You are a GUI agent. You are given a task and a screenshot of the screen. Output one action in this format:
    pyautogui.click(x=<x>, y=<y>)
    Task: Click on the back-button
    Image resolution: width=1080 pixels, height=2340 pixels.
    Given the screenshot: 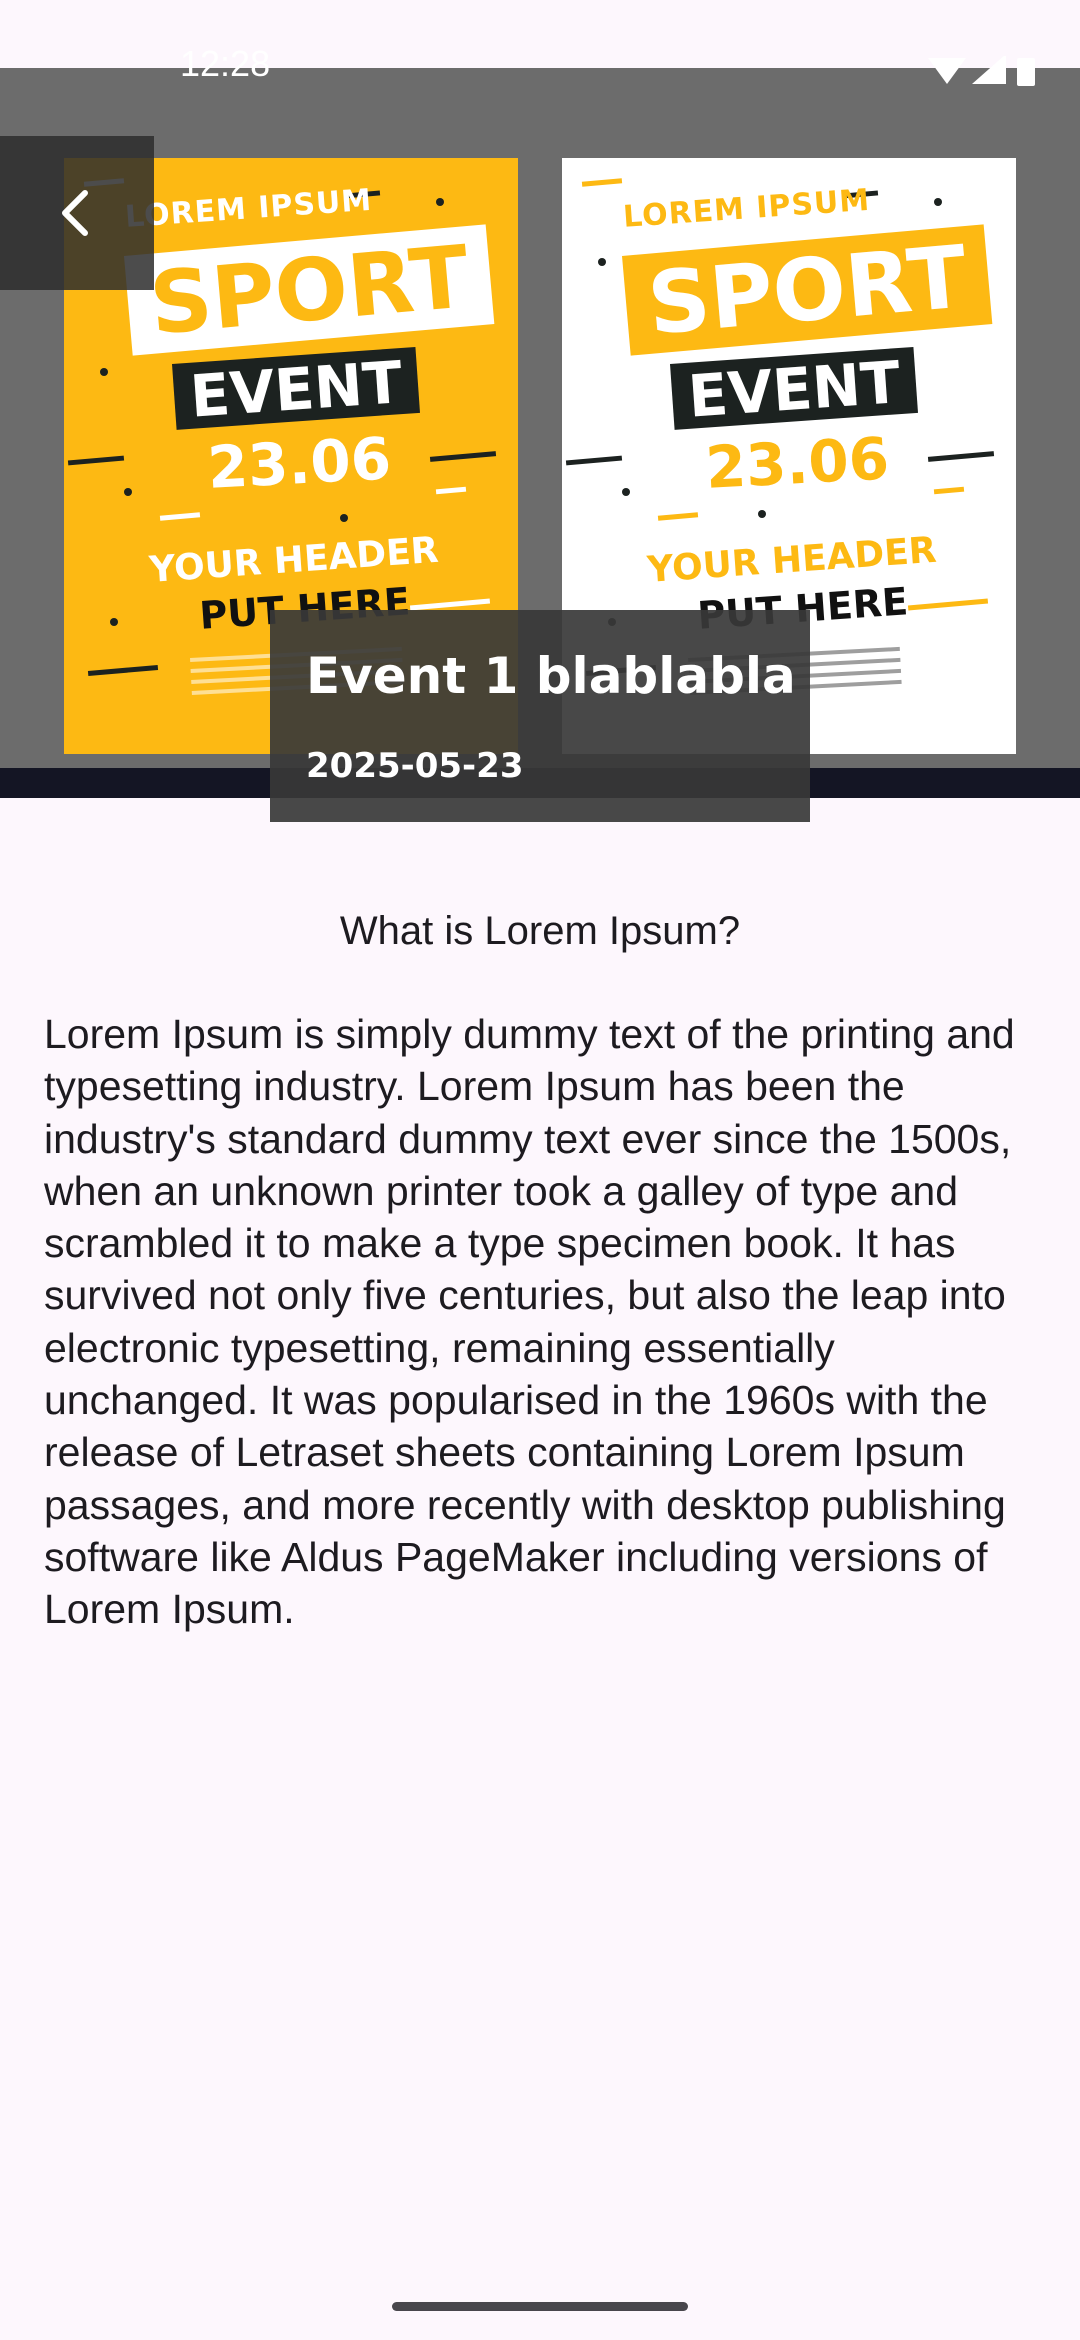 What is the action you would take?
    pyautogui.click(x=77, y=213)
    